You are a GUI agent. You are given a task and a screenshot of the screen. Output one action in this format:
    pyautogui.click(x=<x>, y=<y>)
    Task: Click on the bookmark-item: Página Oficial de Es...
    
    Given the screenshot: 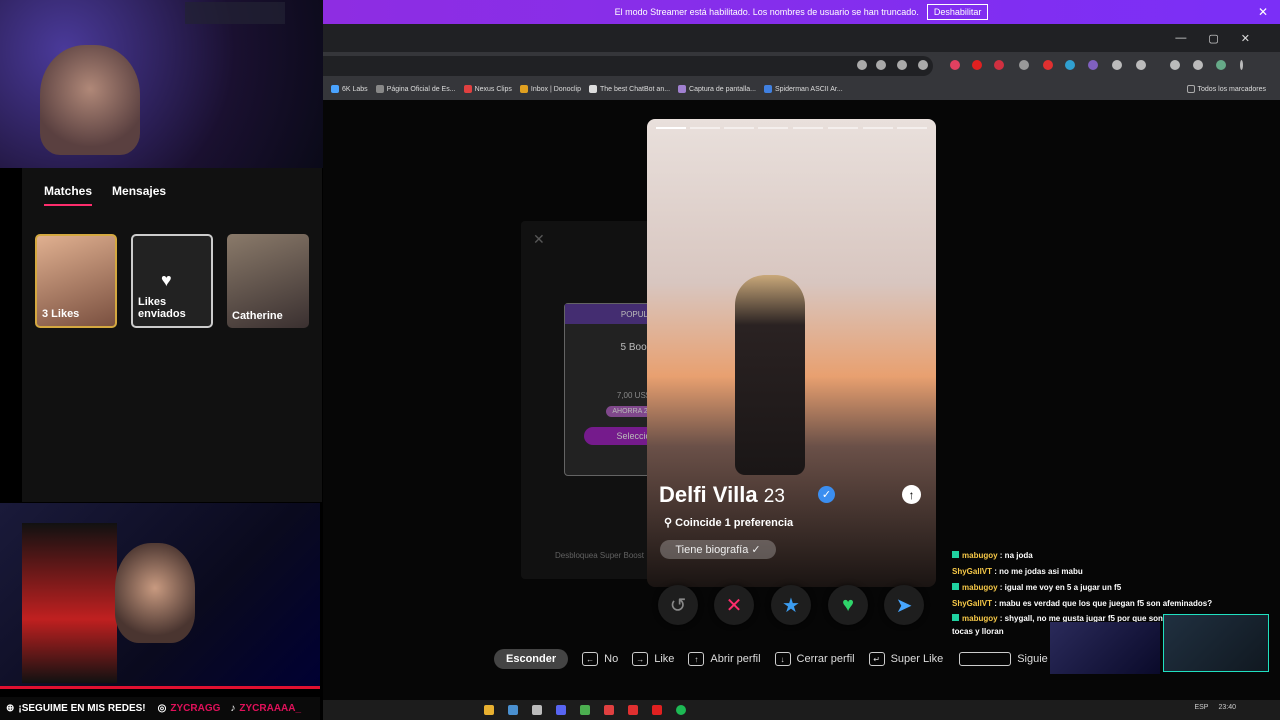 What is the action you would take?
    pyautogui.click(x=415, y=89)
    